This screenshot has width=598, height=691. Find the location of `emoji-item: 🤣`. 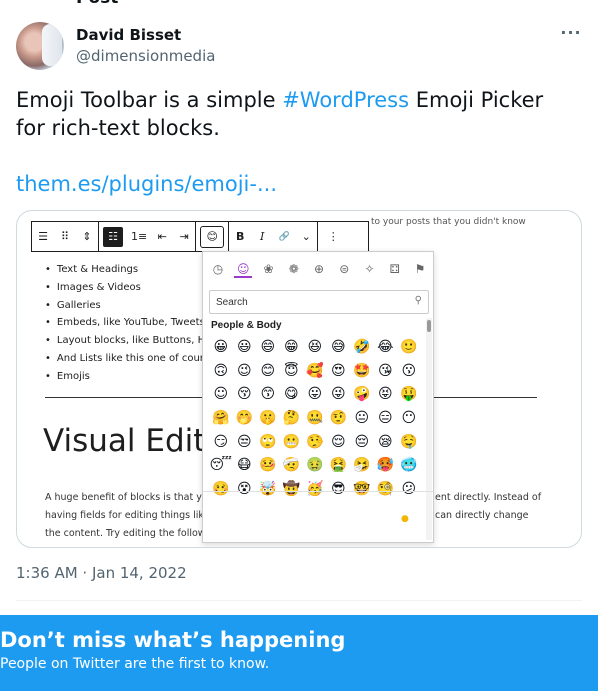

emoji-item: 🤣 is located at coordinates (362, 348).